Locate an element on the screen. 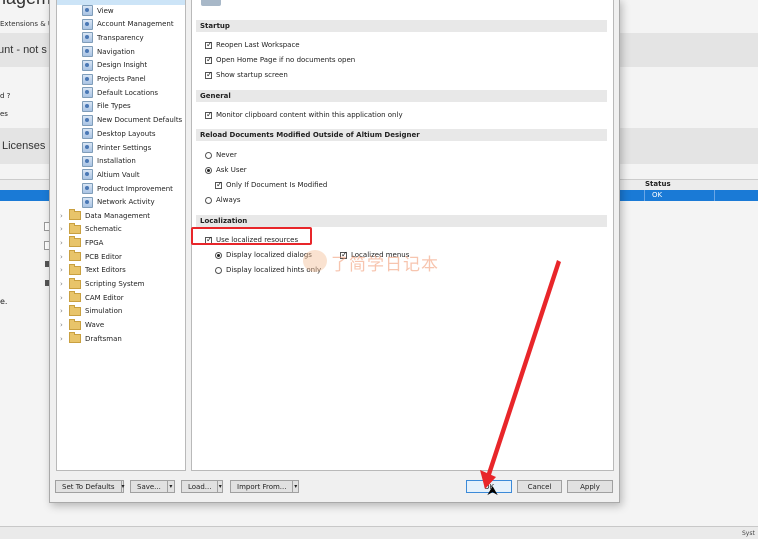 The height and width of the screenshot is (539, 758). annotation-arrow is located at coordinates (520, 374).